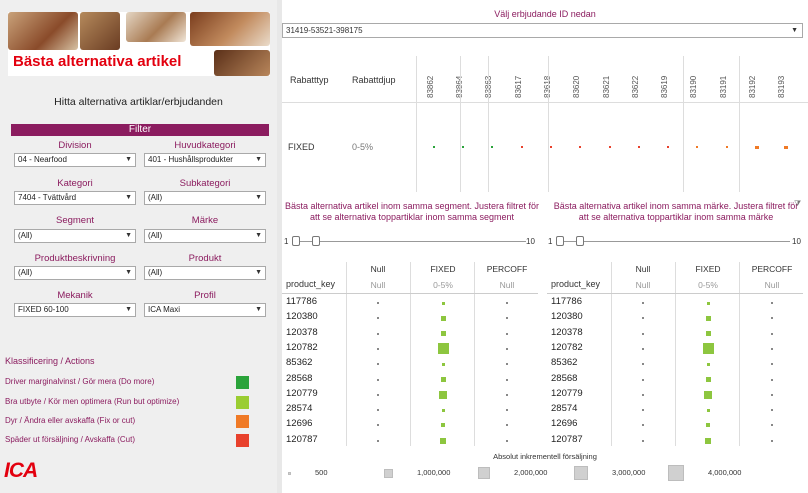 The image size is (808, 493). Describe the element at coordinates (564, 362) in the screenshot. I see `product-key: 85362` at that location.